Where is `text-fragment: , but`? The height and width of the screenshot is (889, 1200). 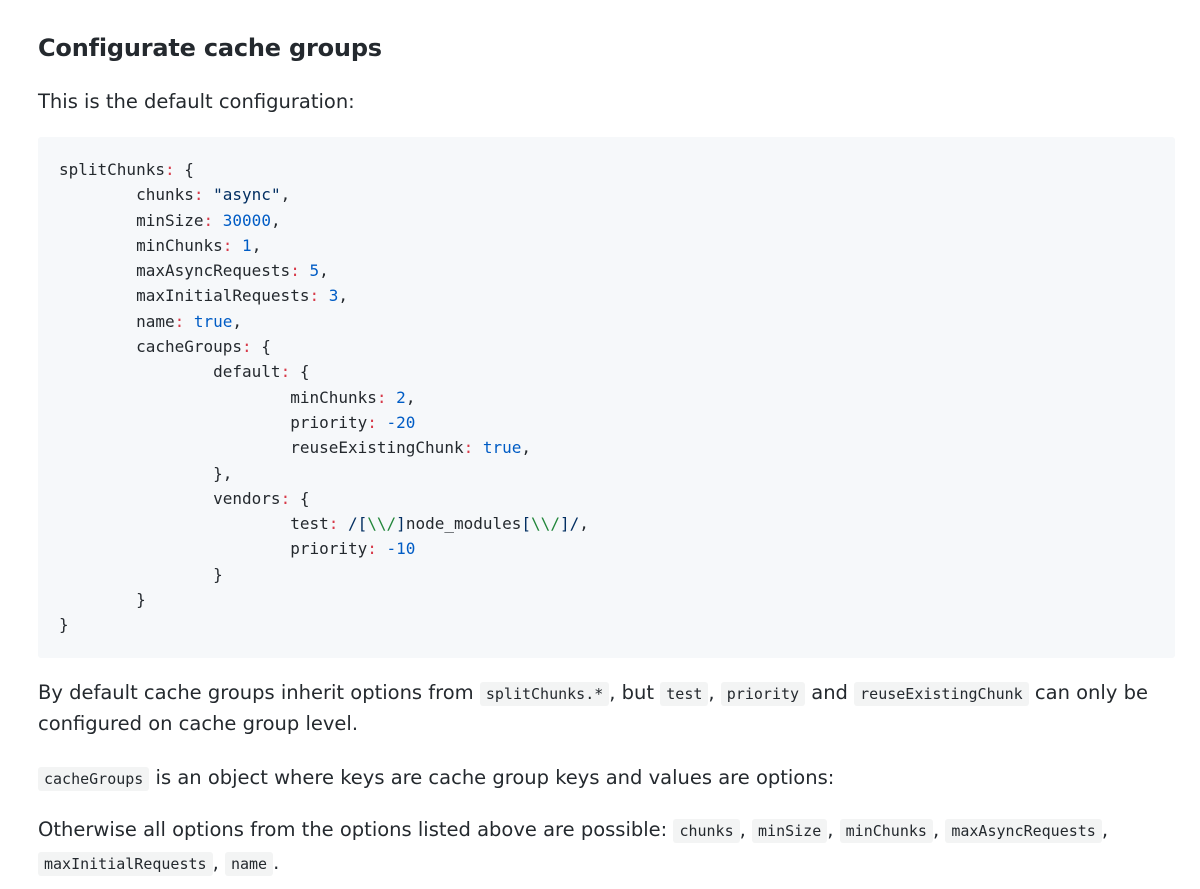 text-fragment: , but is located at coordinates (635, 692).